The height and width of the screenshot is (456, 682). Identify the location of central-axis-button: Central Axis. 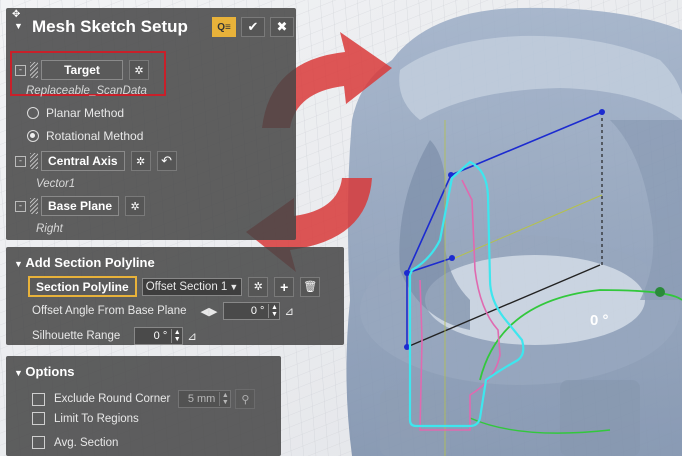
(83, 161).